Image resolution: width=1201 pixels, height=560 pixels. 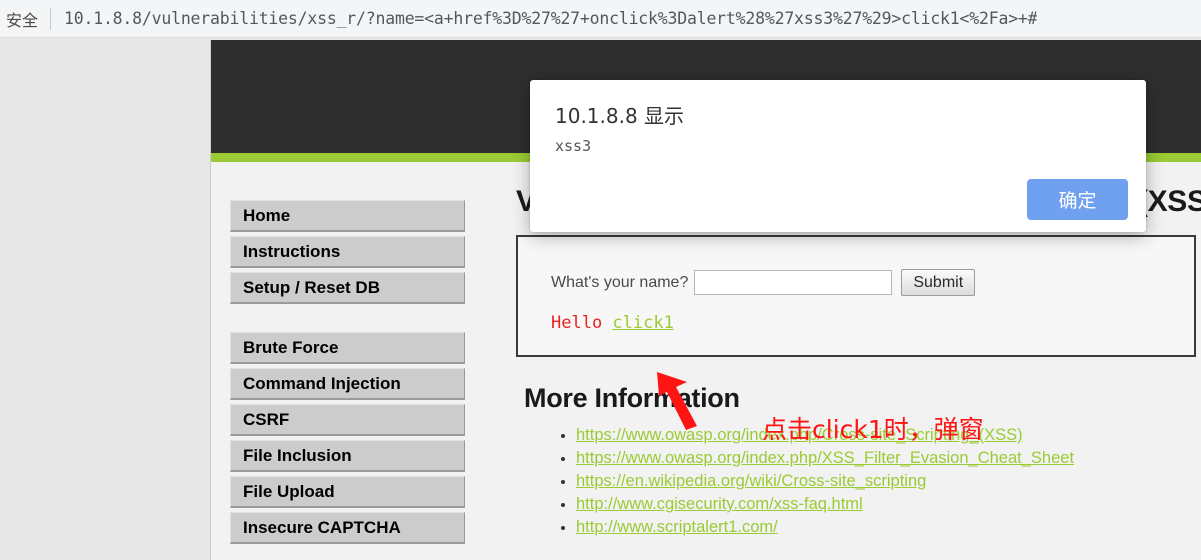 I want to click on sidebar-item-command-injection: Command Injection, so click(x=347, y=384).